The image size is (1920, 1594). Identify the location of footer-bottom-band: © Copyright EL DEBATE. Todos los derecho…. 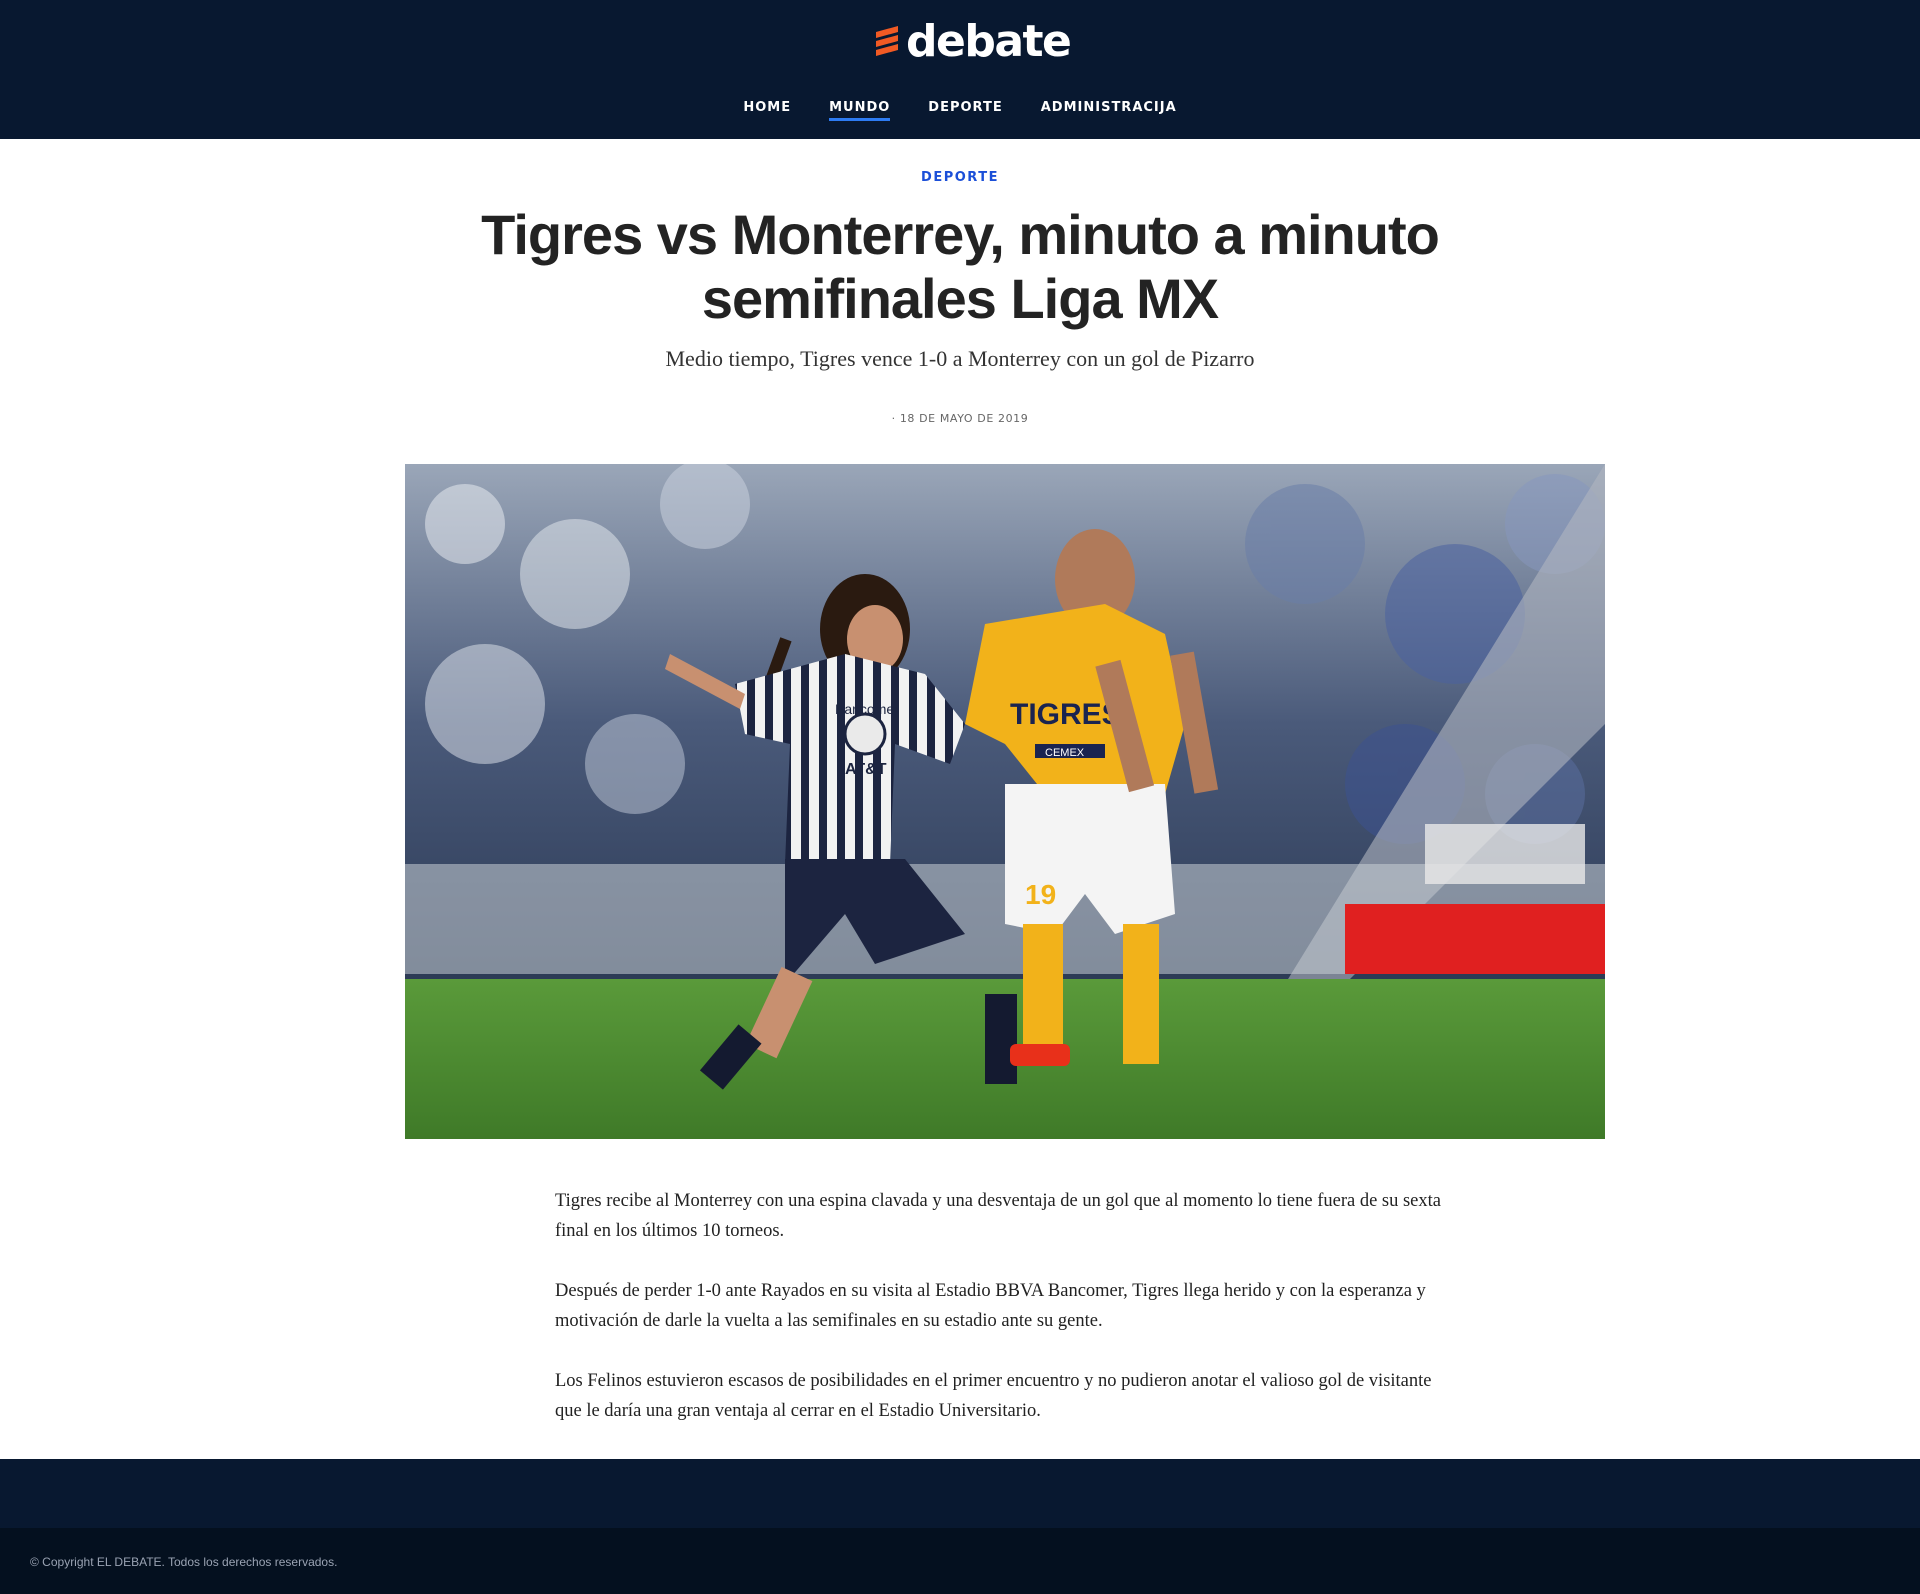
(960, 1561).